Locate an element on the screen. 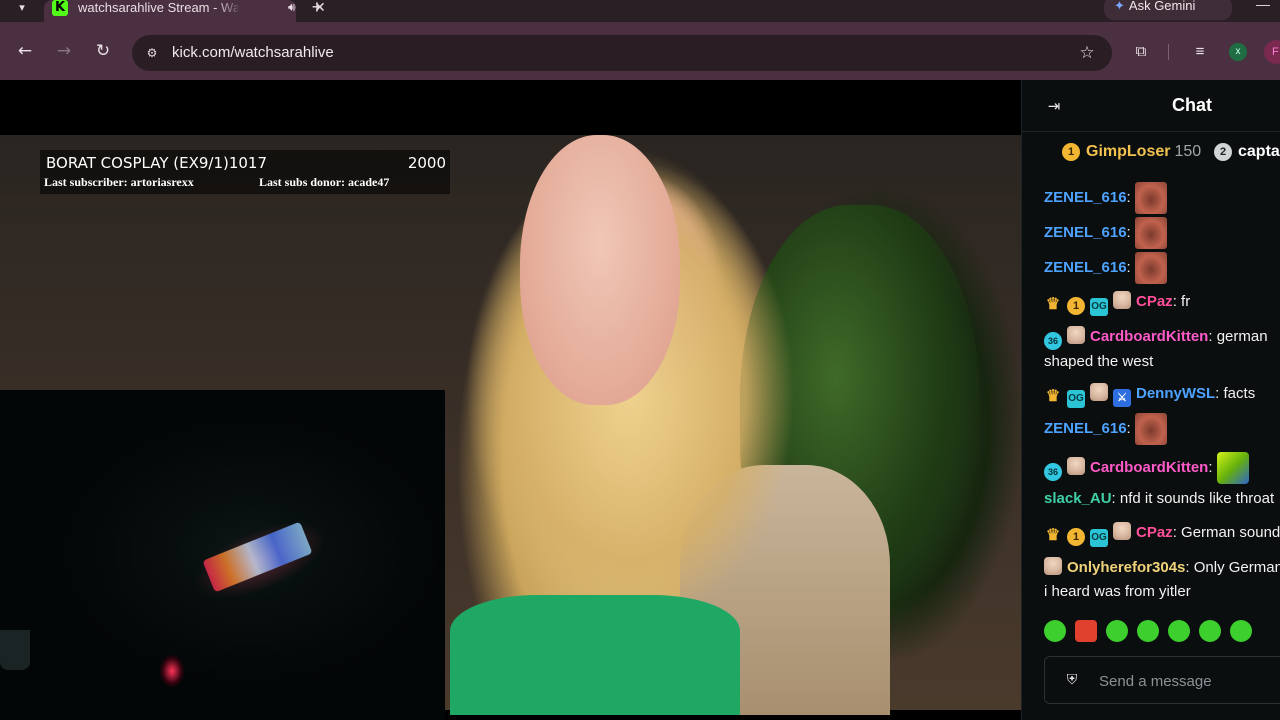 The image size is (1280, 720). red-emote-icon is located at coordinates (1086, 631).